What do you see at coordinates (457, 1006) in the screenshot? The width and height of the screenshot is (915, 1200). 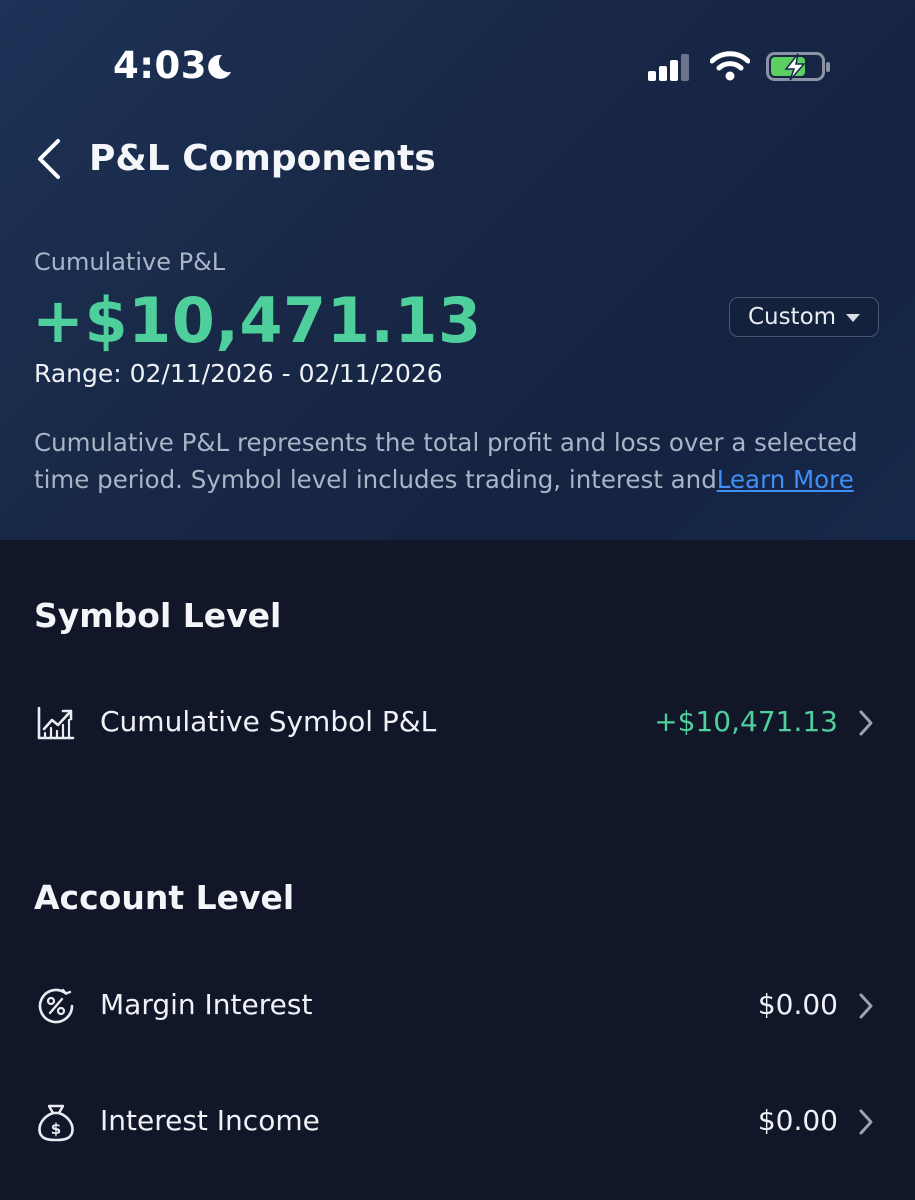 I see `margin-interest-row: Margin Interest $0.00` at bounding box center [457, 1006].